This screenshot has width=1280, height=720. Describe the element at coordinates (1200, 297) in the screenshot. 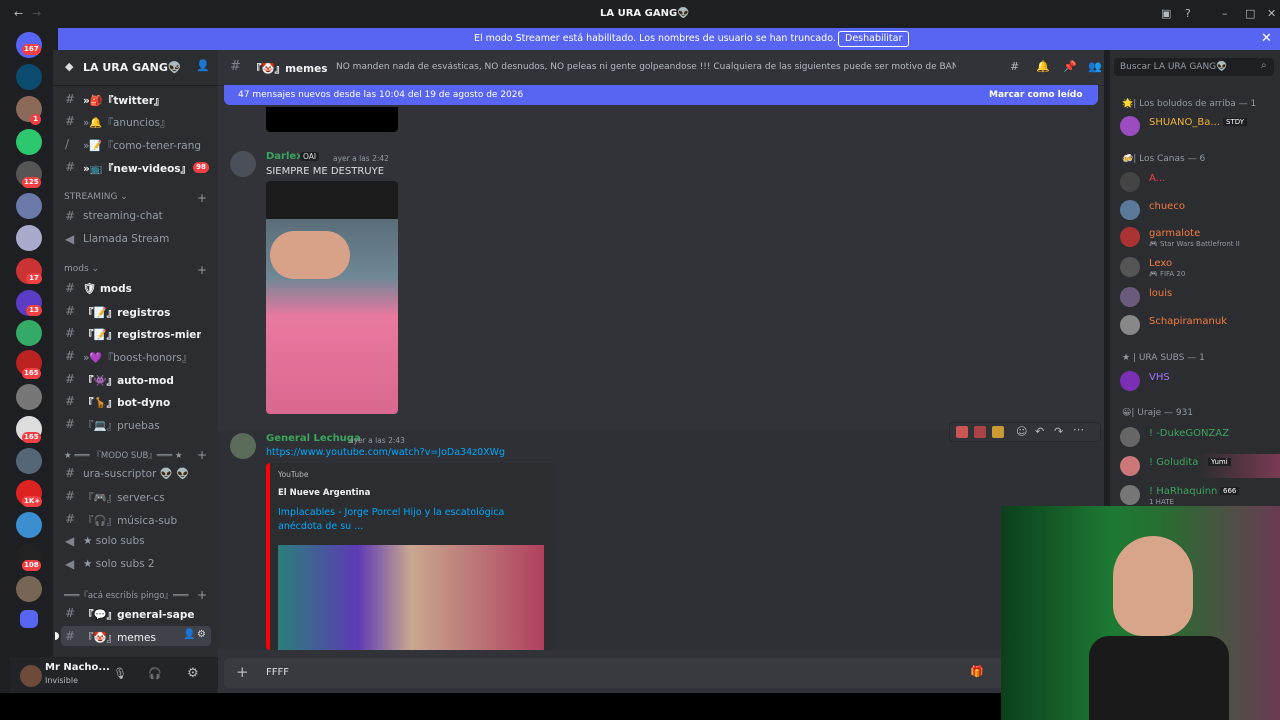

I see `member-item: louis` at that location.